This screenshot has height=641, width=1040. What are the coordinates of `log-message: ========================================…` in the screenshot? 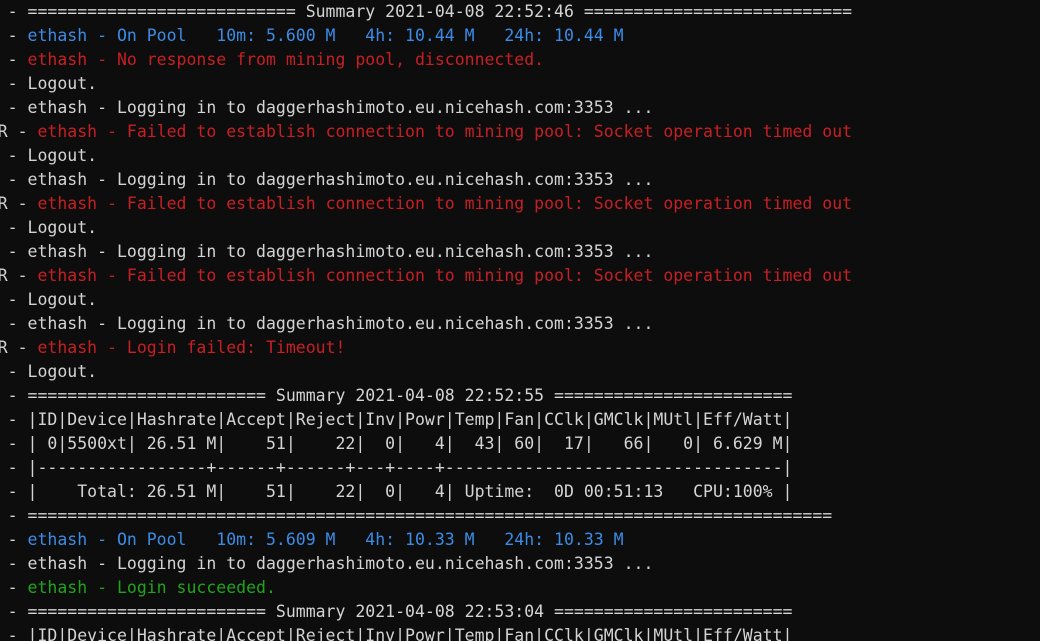 It's located at (430, 515).